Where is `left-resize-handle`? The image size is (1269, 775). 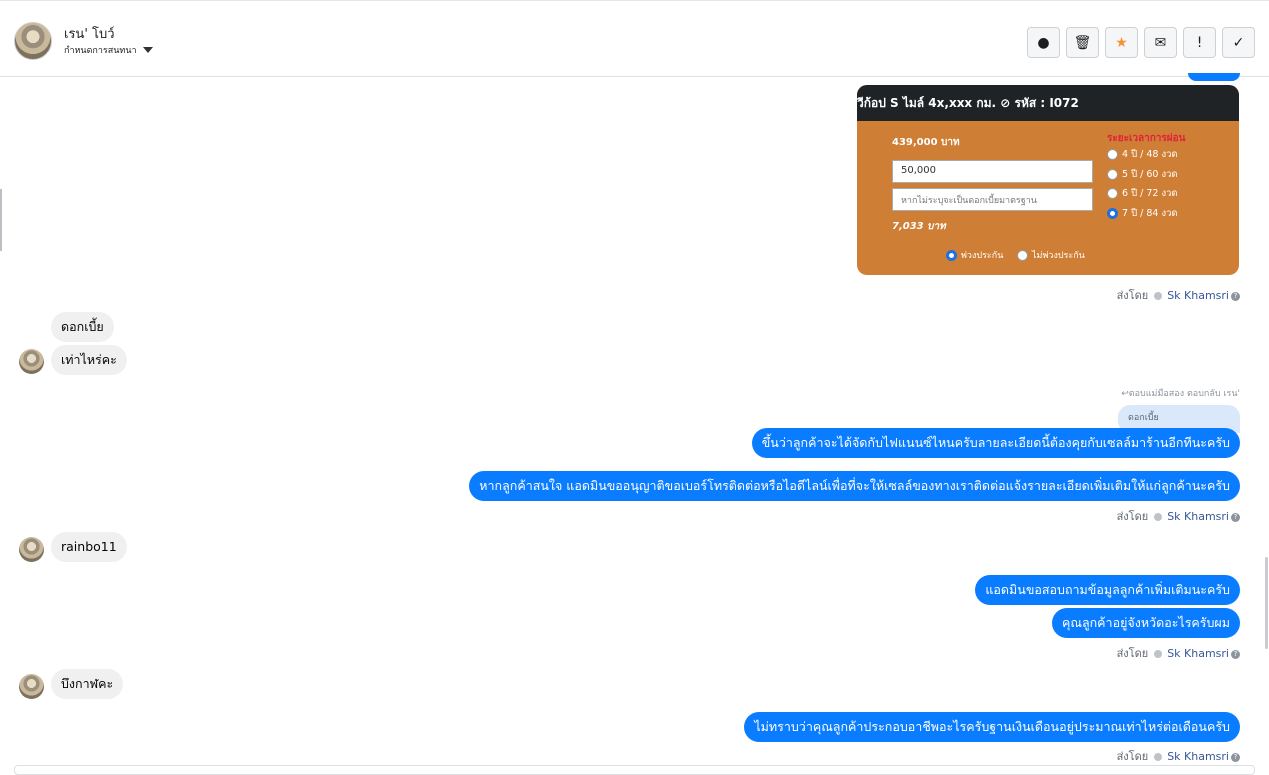
left-resize-handle is located at coordinates (1, 220).